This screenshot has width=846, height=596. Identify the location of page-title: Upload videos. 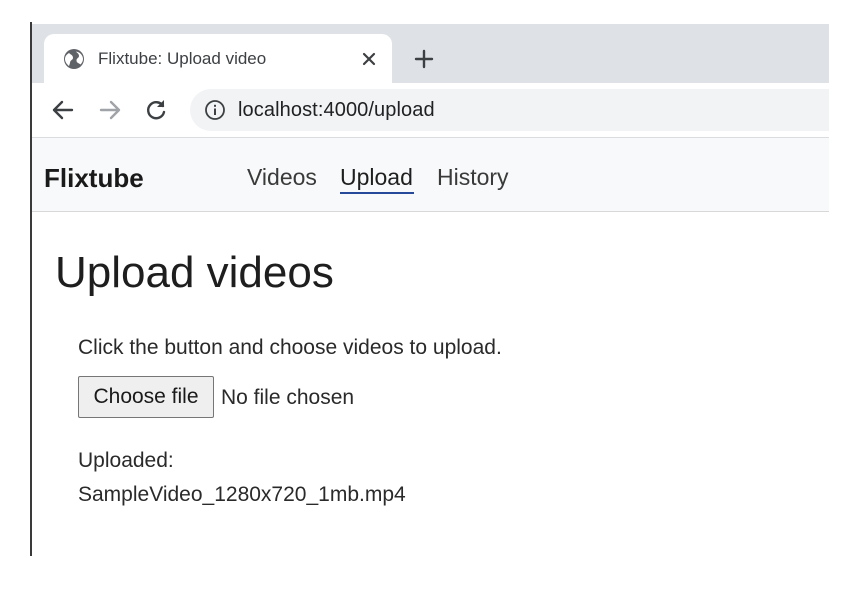
(194, 272).